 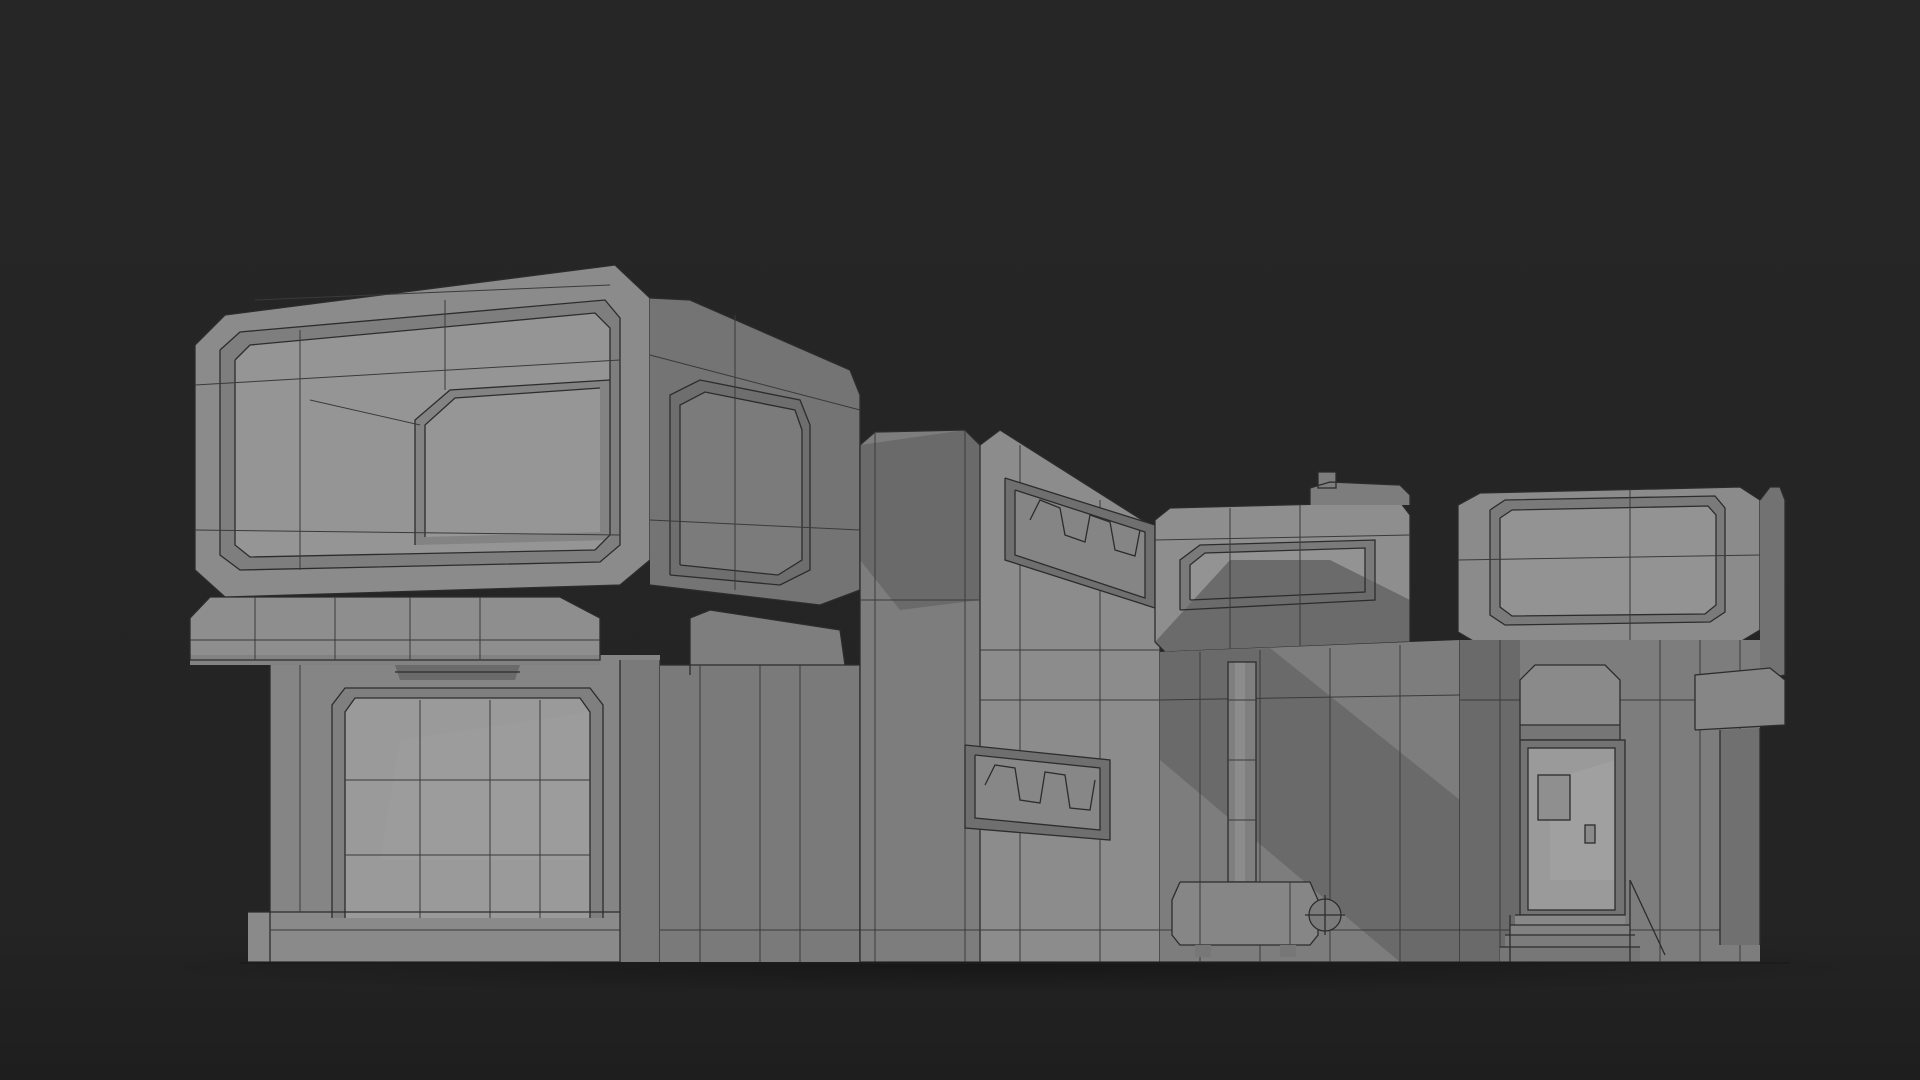 What do you see at coordinates (1037, 792) in the screenshot?
I see `vent-panel-lower` at bounding box center [1037, 792].